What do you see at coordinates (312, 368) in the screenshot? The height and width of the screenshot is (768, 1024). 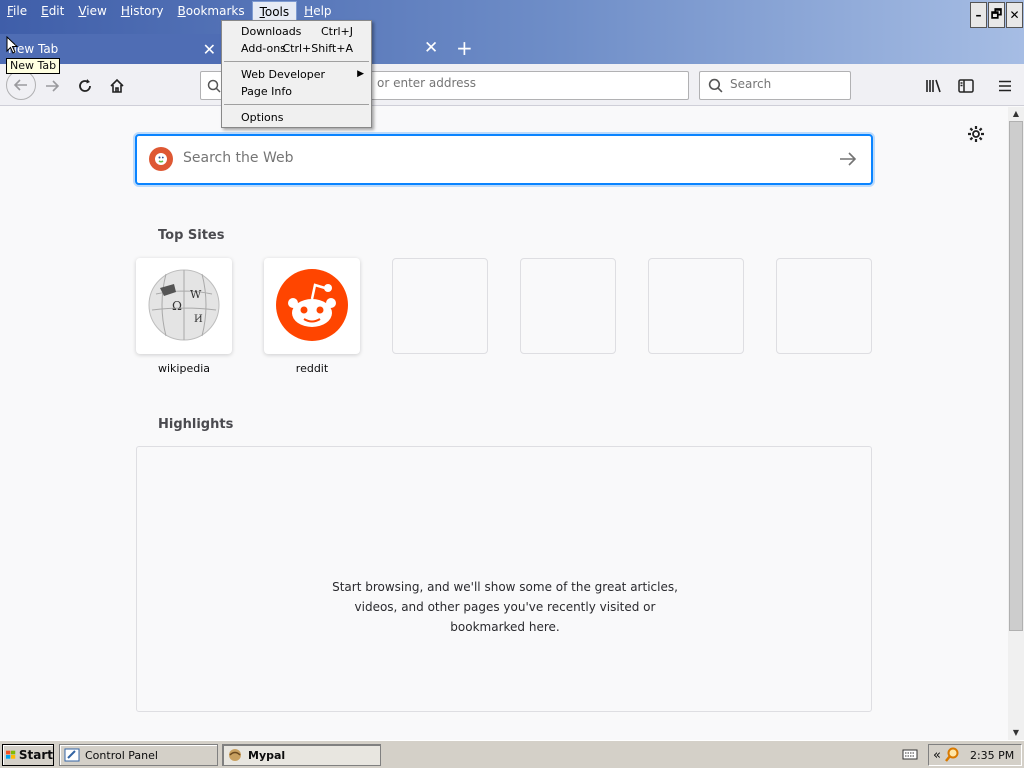 I see `top-site-label: reddit` at bounding box center [312, 368].